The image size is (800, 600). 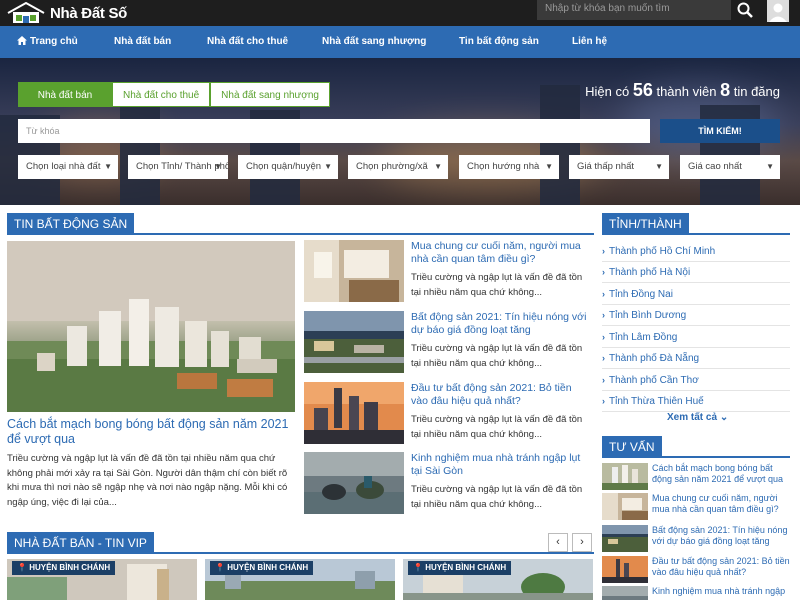 What do you see at coordinates (696, 447) in the screenshot?
I see `advice-section-header: TƯ VẤN` at bounding box center [696, 447].